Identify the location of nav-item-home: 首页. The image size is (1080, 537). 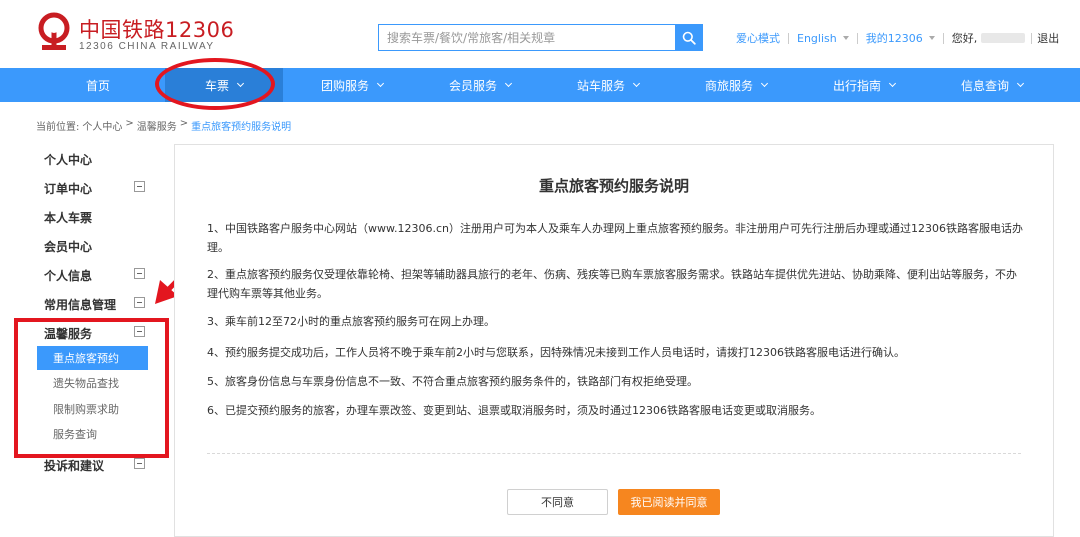
(98, 85).